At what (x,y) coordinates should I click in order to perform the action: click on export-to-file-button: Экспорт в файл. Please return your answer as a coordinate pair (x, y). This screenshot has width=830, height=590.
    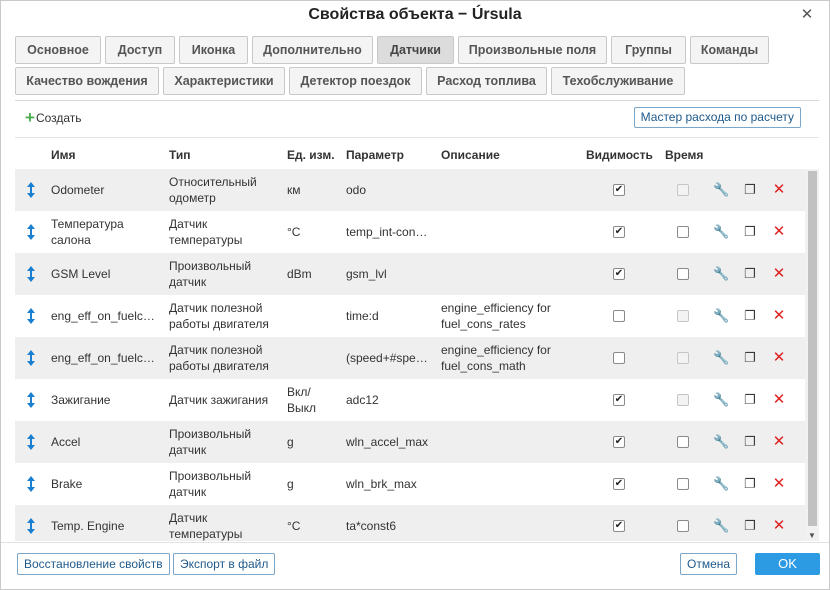
    Looking at the image, I should click on (224, 564).